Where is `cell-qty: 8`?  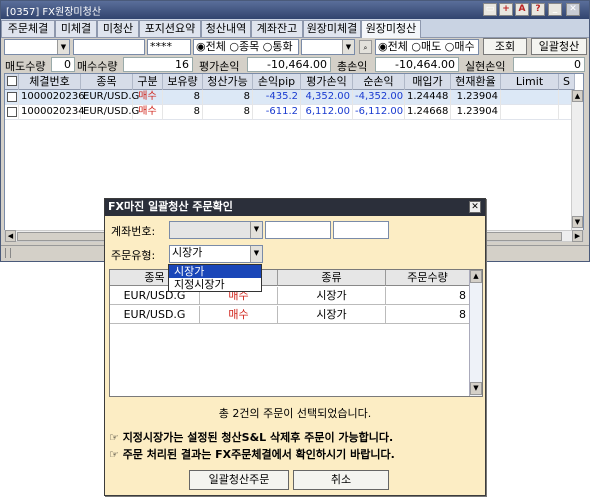 cell-qty: 8 is located at coordinates (428, 315).